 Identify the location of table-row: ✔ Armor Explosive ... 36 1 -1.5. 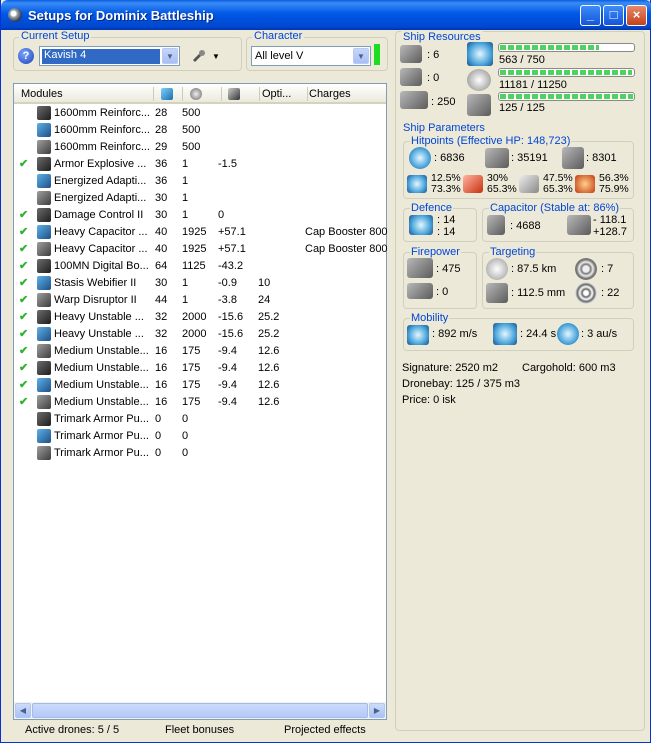
(200, 164).